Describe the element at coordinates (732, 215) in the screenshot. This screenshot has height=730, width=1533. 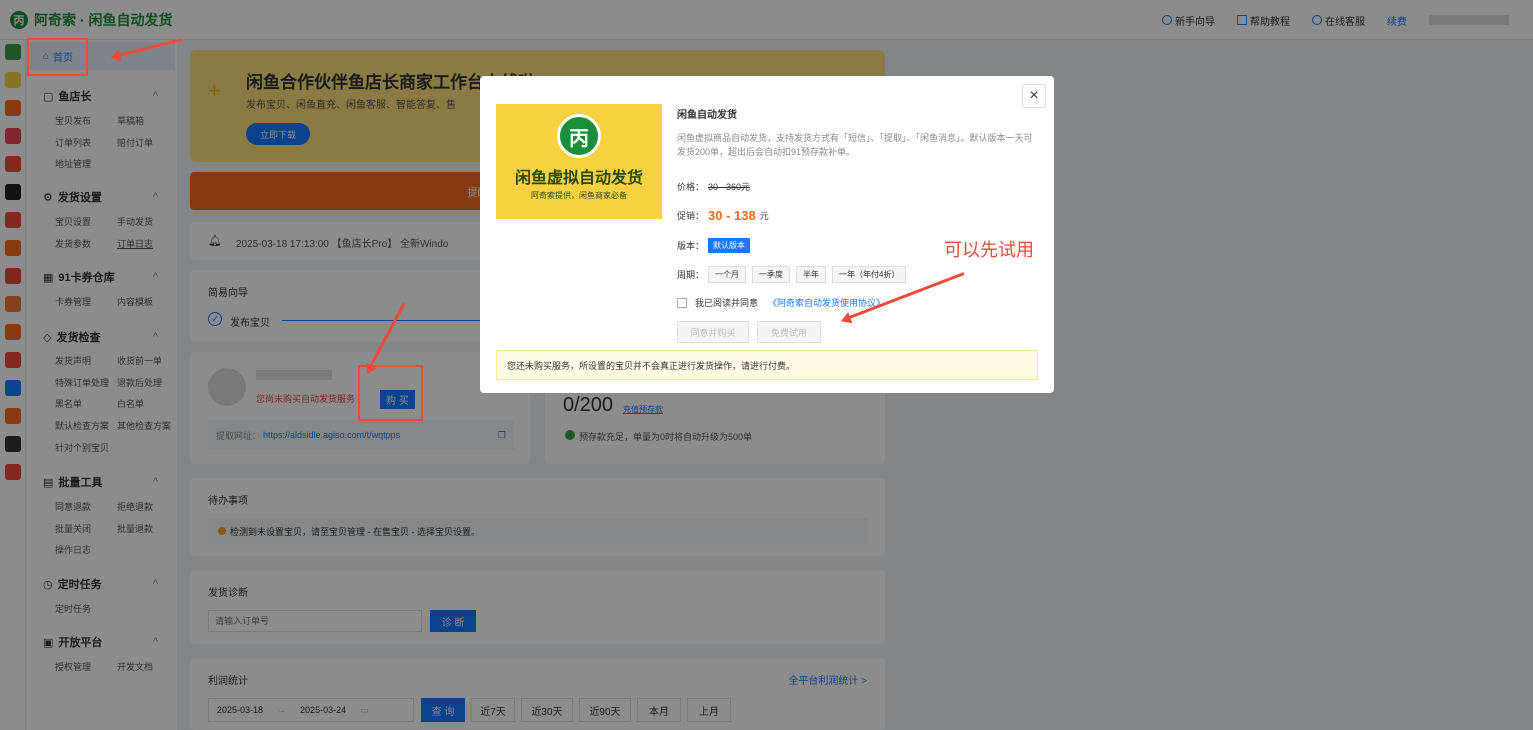
I see `promo-price: 30 - 138` at that location.